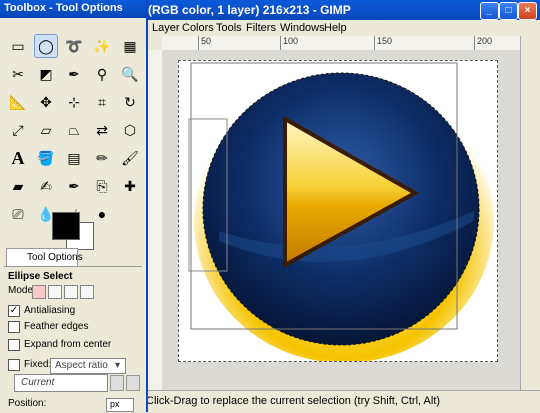 The height and width of the screenshot is (413, 540). What do you see at coordinates (130, 102) in the screenshot?
I see `rotate-icon: ↻` at bounding box center [130, 102].